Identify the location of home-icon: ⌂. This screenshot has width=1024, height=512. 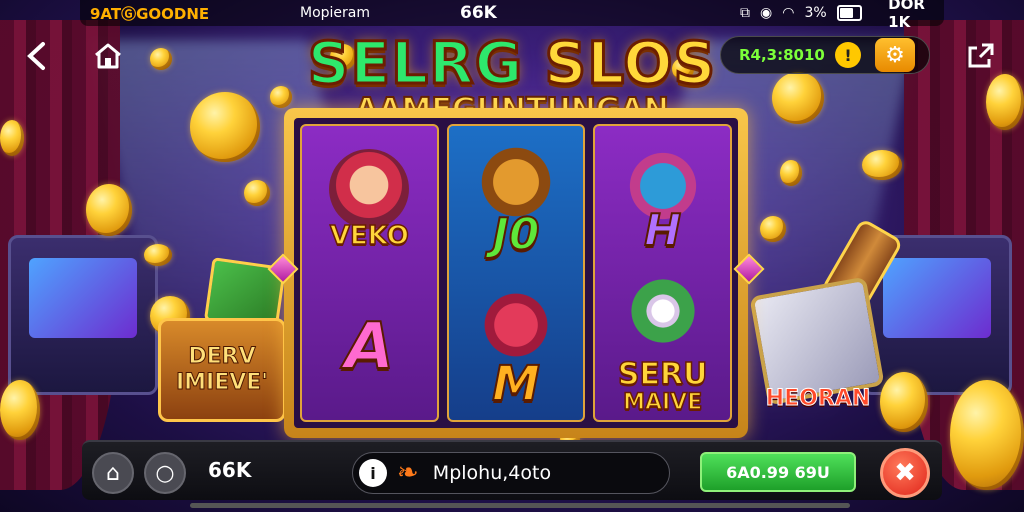
(113, 473).